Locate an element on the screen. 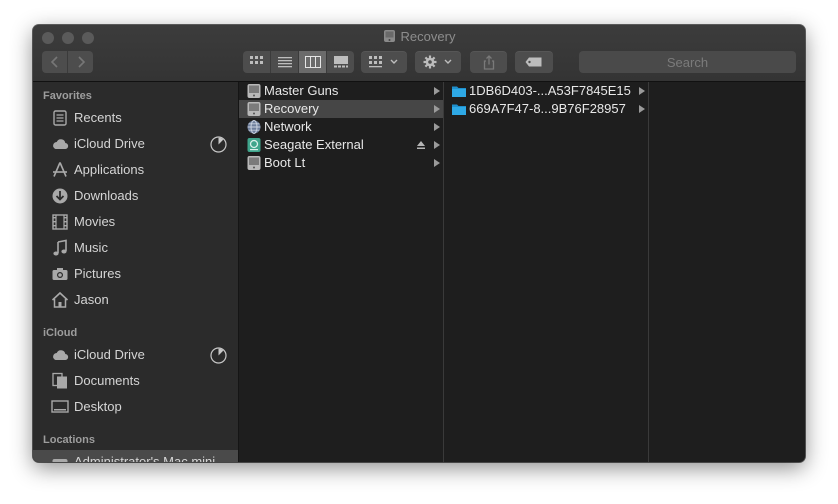 Image resolution: width=838 pixels, height=504 pixels. chevron-right-icon is located at coordinates (81, 62).